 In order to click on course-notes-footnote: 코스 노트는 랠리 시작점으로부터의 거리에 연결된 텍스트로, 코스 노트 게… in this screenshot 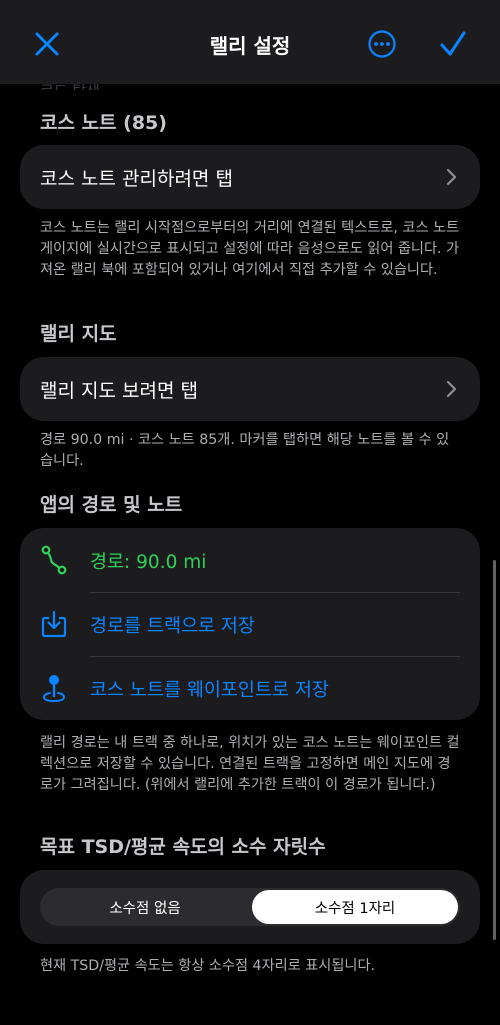, I will do `click(250, 249)`.